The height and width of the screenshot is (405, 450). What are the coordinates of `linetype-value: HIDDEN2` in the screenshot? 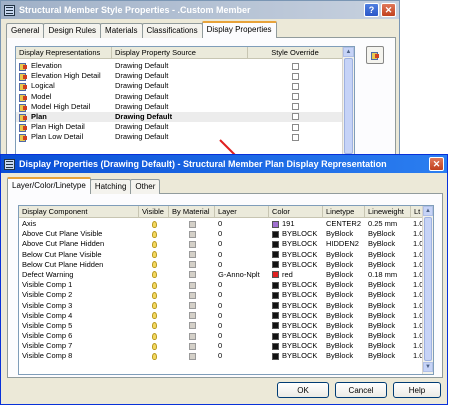 It's located at (344, 244).